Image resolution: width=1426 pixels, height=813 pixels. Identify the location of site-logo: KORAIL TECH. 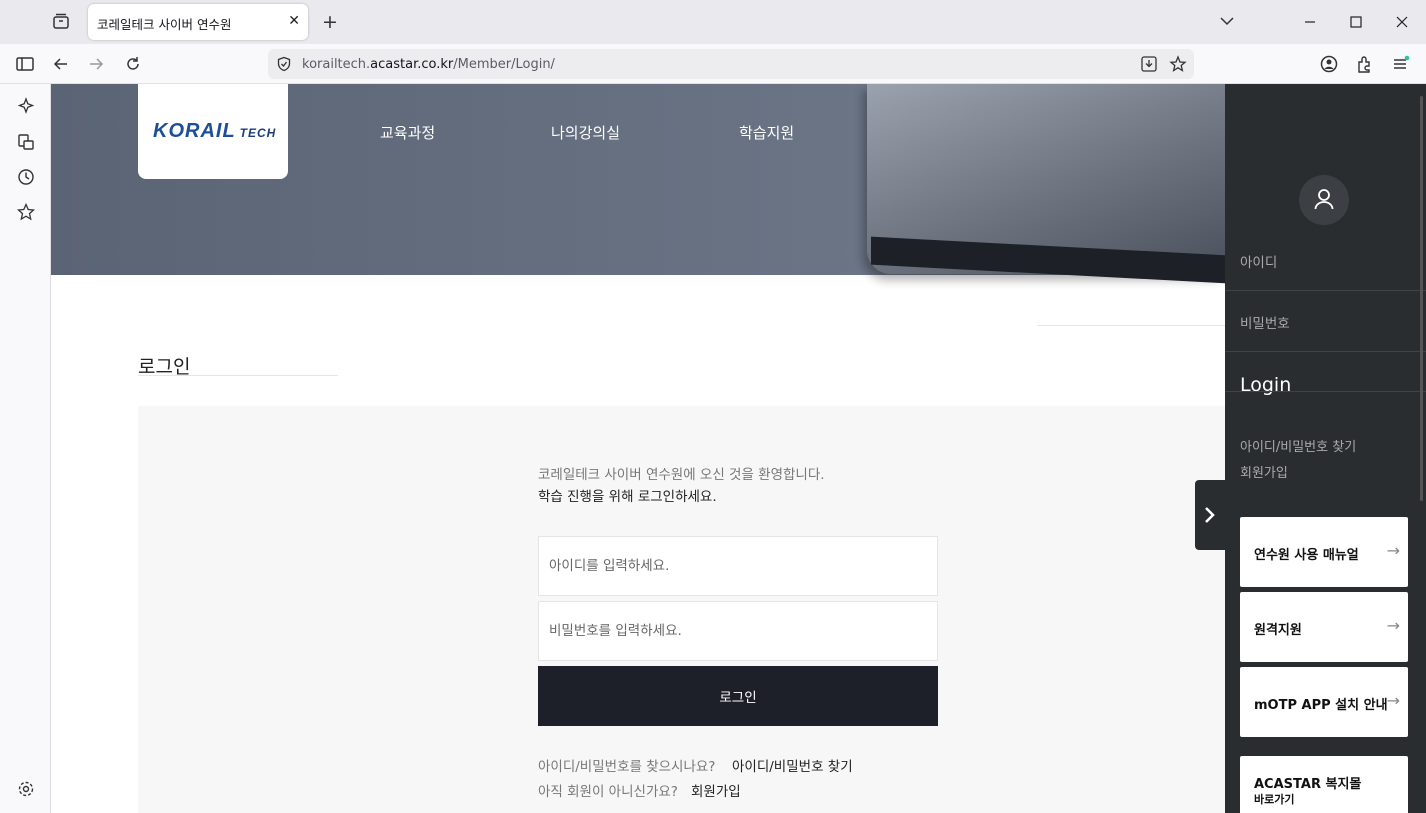
(213, 131).